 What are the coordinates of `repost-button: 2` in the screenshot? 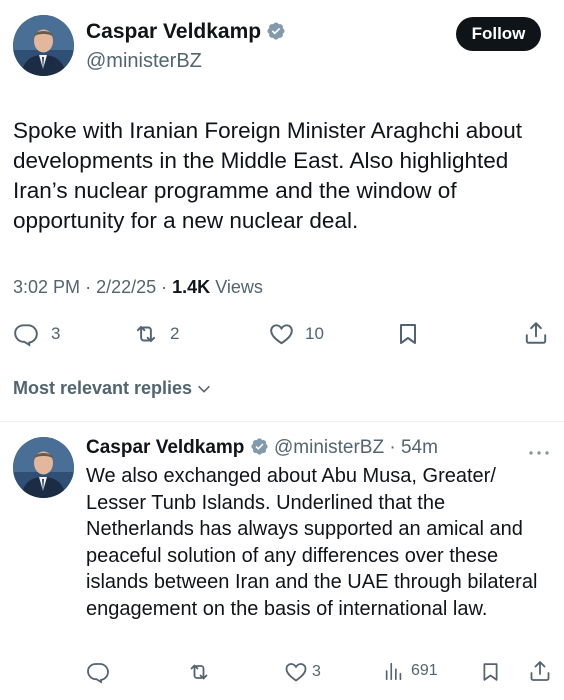 It's located at (155, 334).